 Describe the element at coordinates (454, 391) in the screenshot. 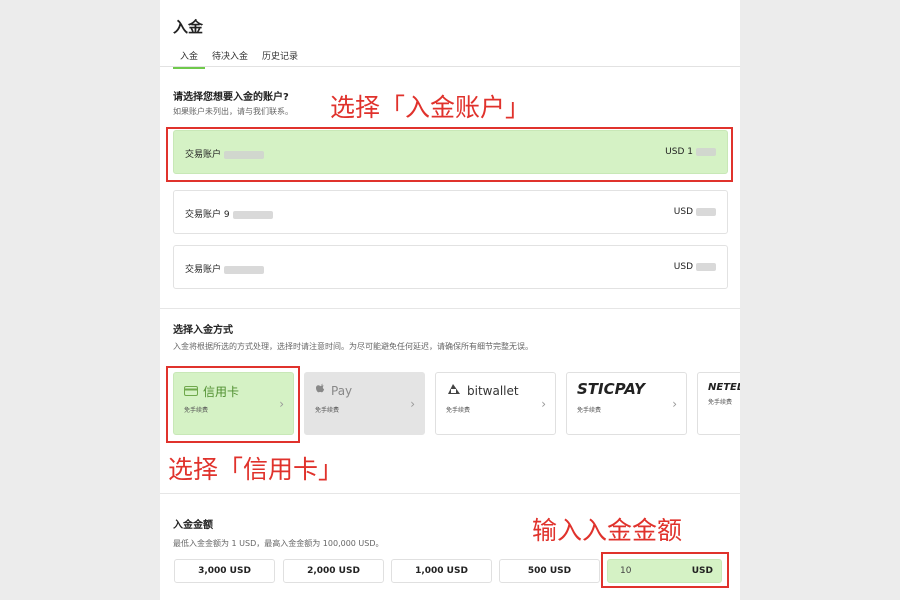

I see `bitwallet-logo-icon` at that location.